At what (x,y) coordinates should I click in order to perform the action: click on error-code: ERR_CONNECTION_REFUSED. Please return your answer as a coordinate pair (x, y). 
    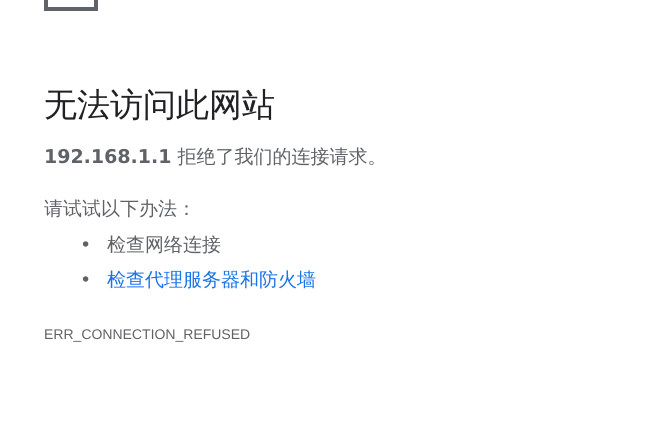
    Looking at the image, I should click on (148, 334).